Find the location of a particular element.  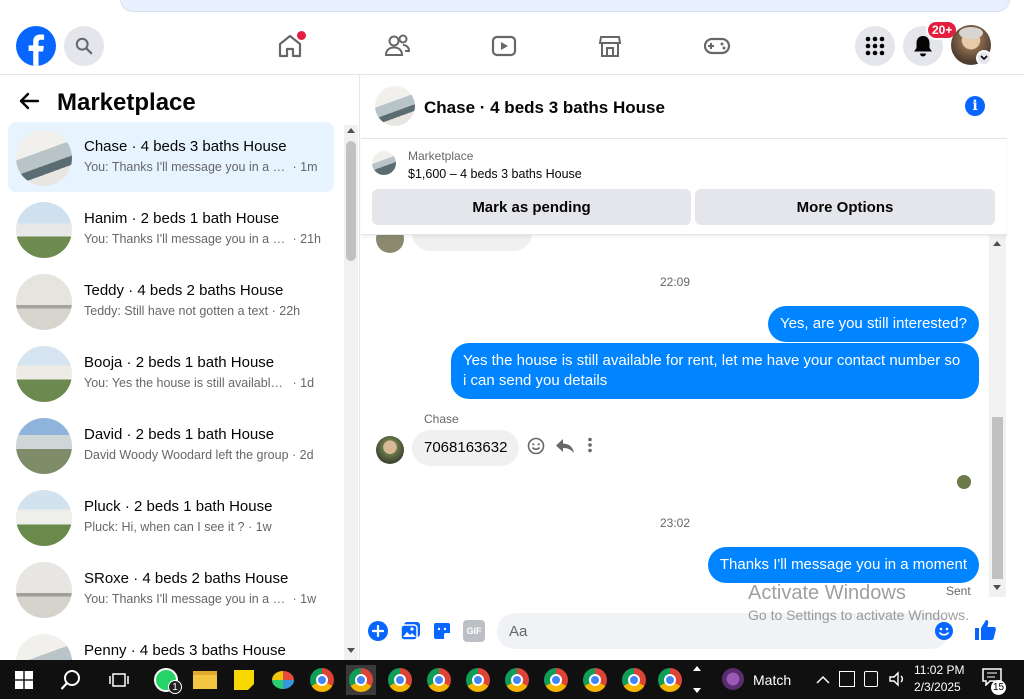

timestamp-separator: 22:09 is located at coordinates (675, 282).